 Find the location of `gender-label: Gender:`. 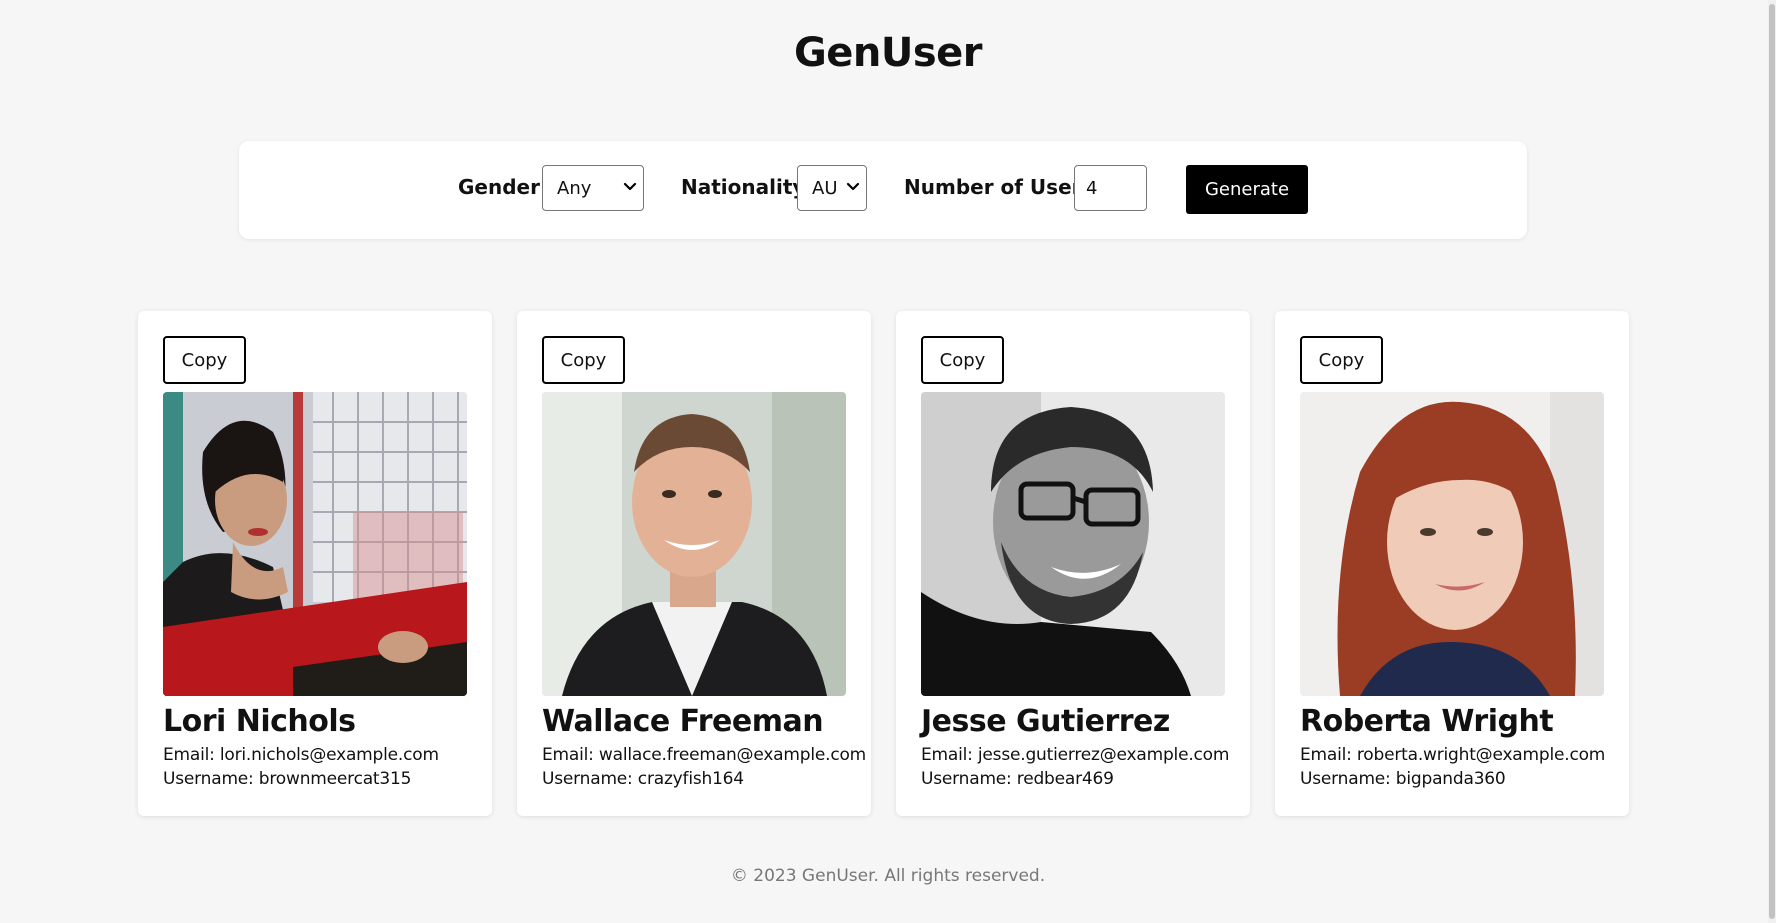

gender-label: Gender: is located at coordinates (503, 187).